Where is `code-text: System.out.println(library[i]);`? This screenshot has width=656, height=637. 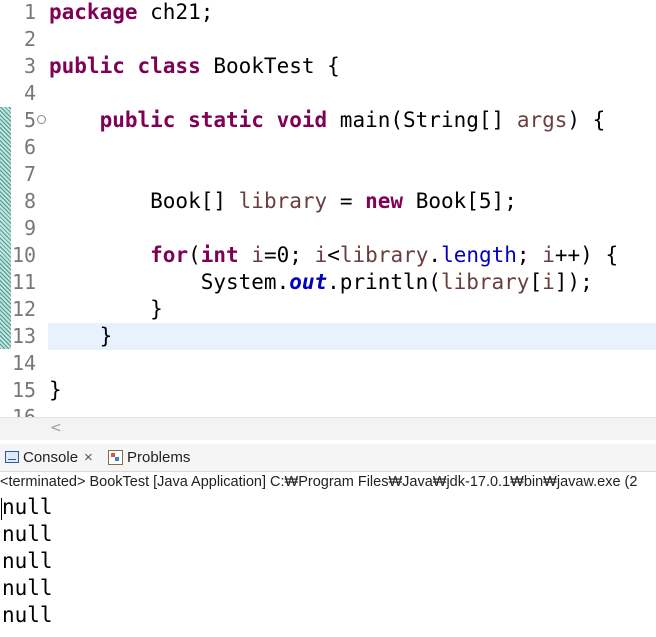
code-text: System.out.println(library[i]); is located at coordinates (321, 282).